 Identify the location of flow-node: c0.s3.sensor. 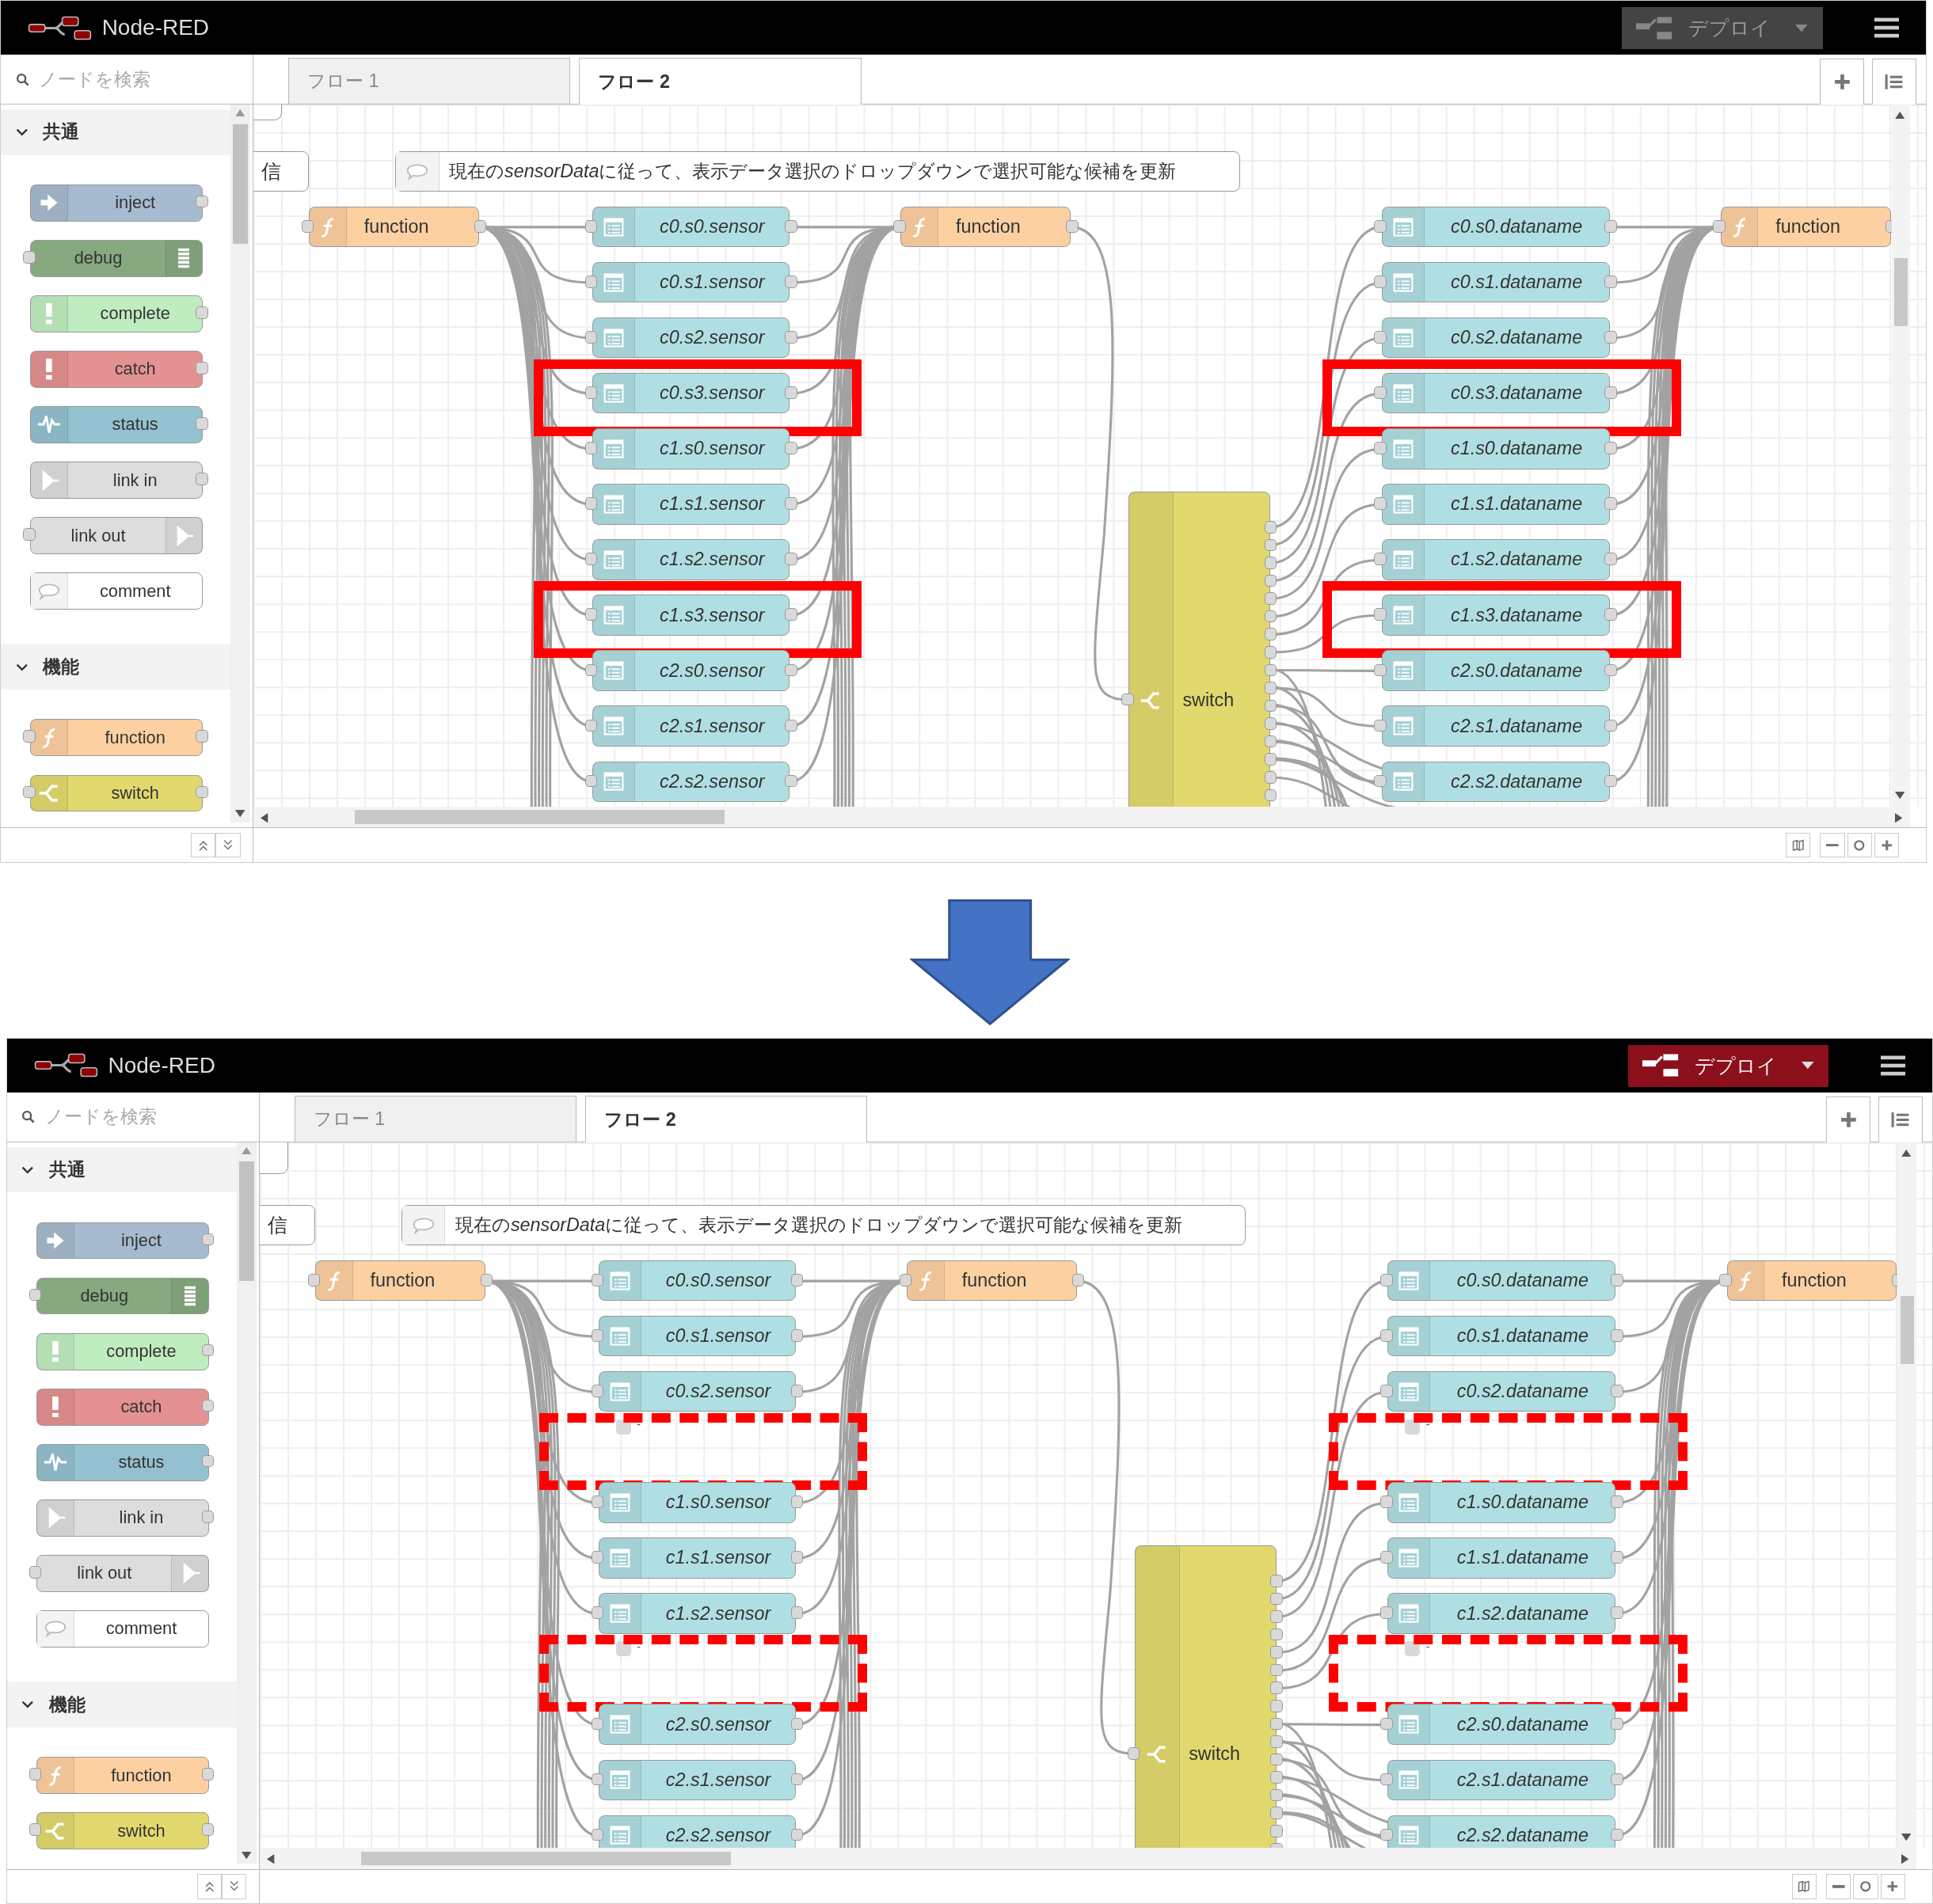
(691, 393).